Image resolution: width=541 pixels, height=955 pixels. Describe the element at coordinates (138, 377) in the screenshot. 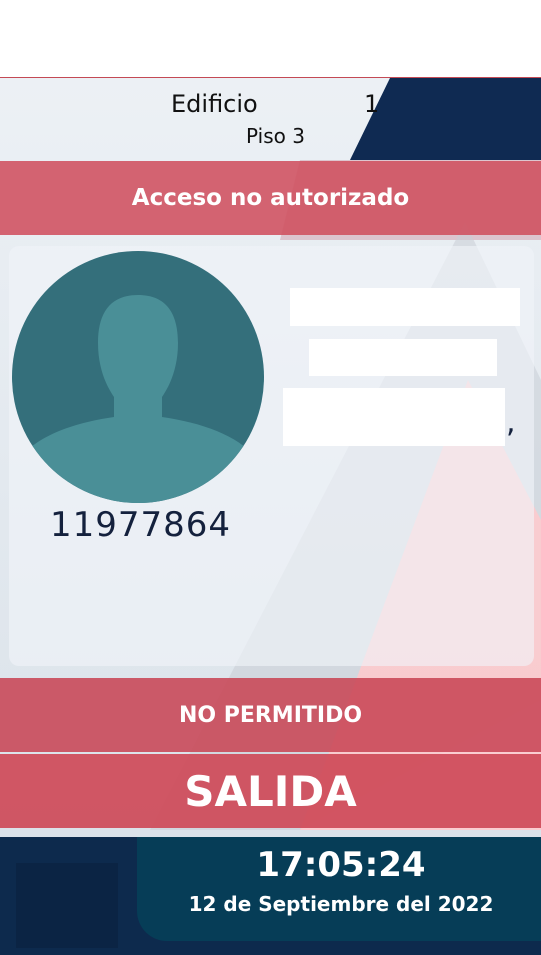

I see `person-silhouette-icon` at that location.